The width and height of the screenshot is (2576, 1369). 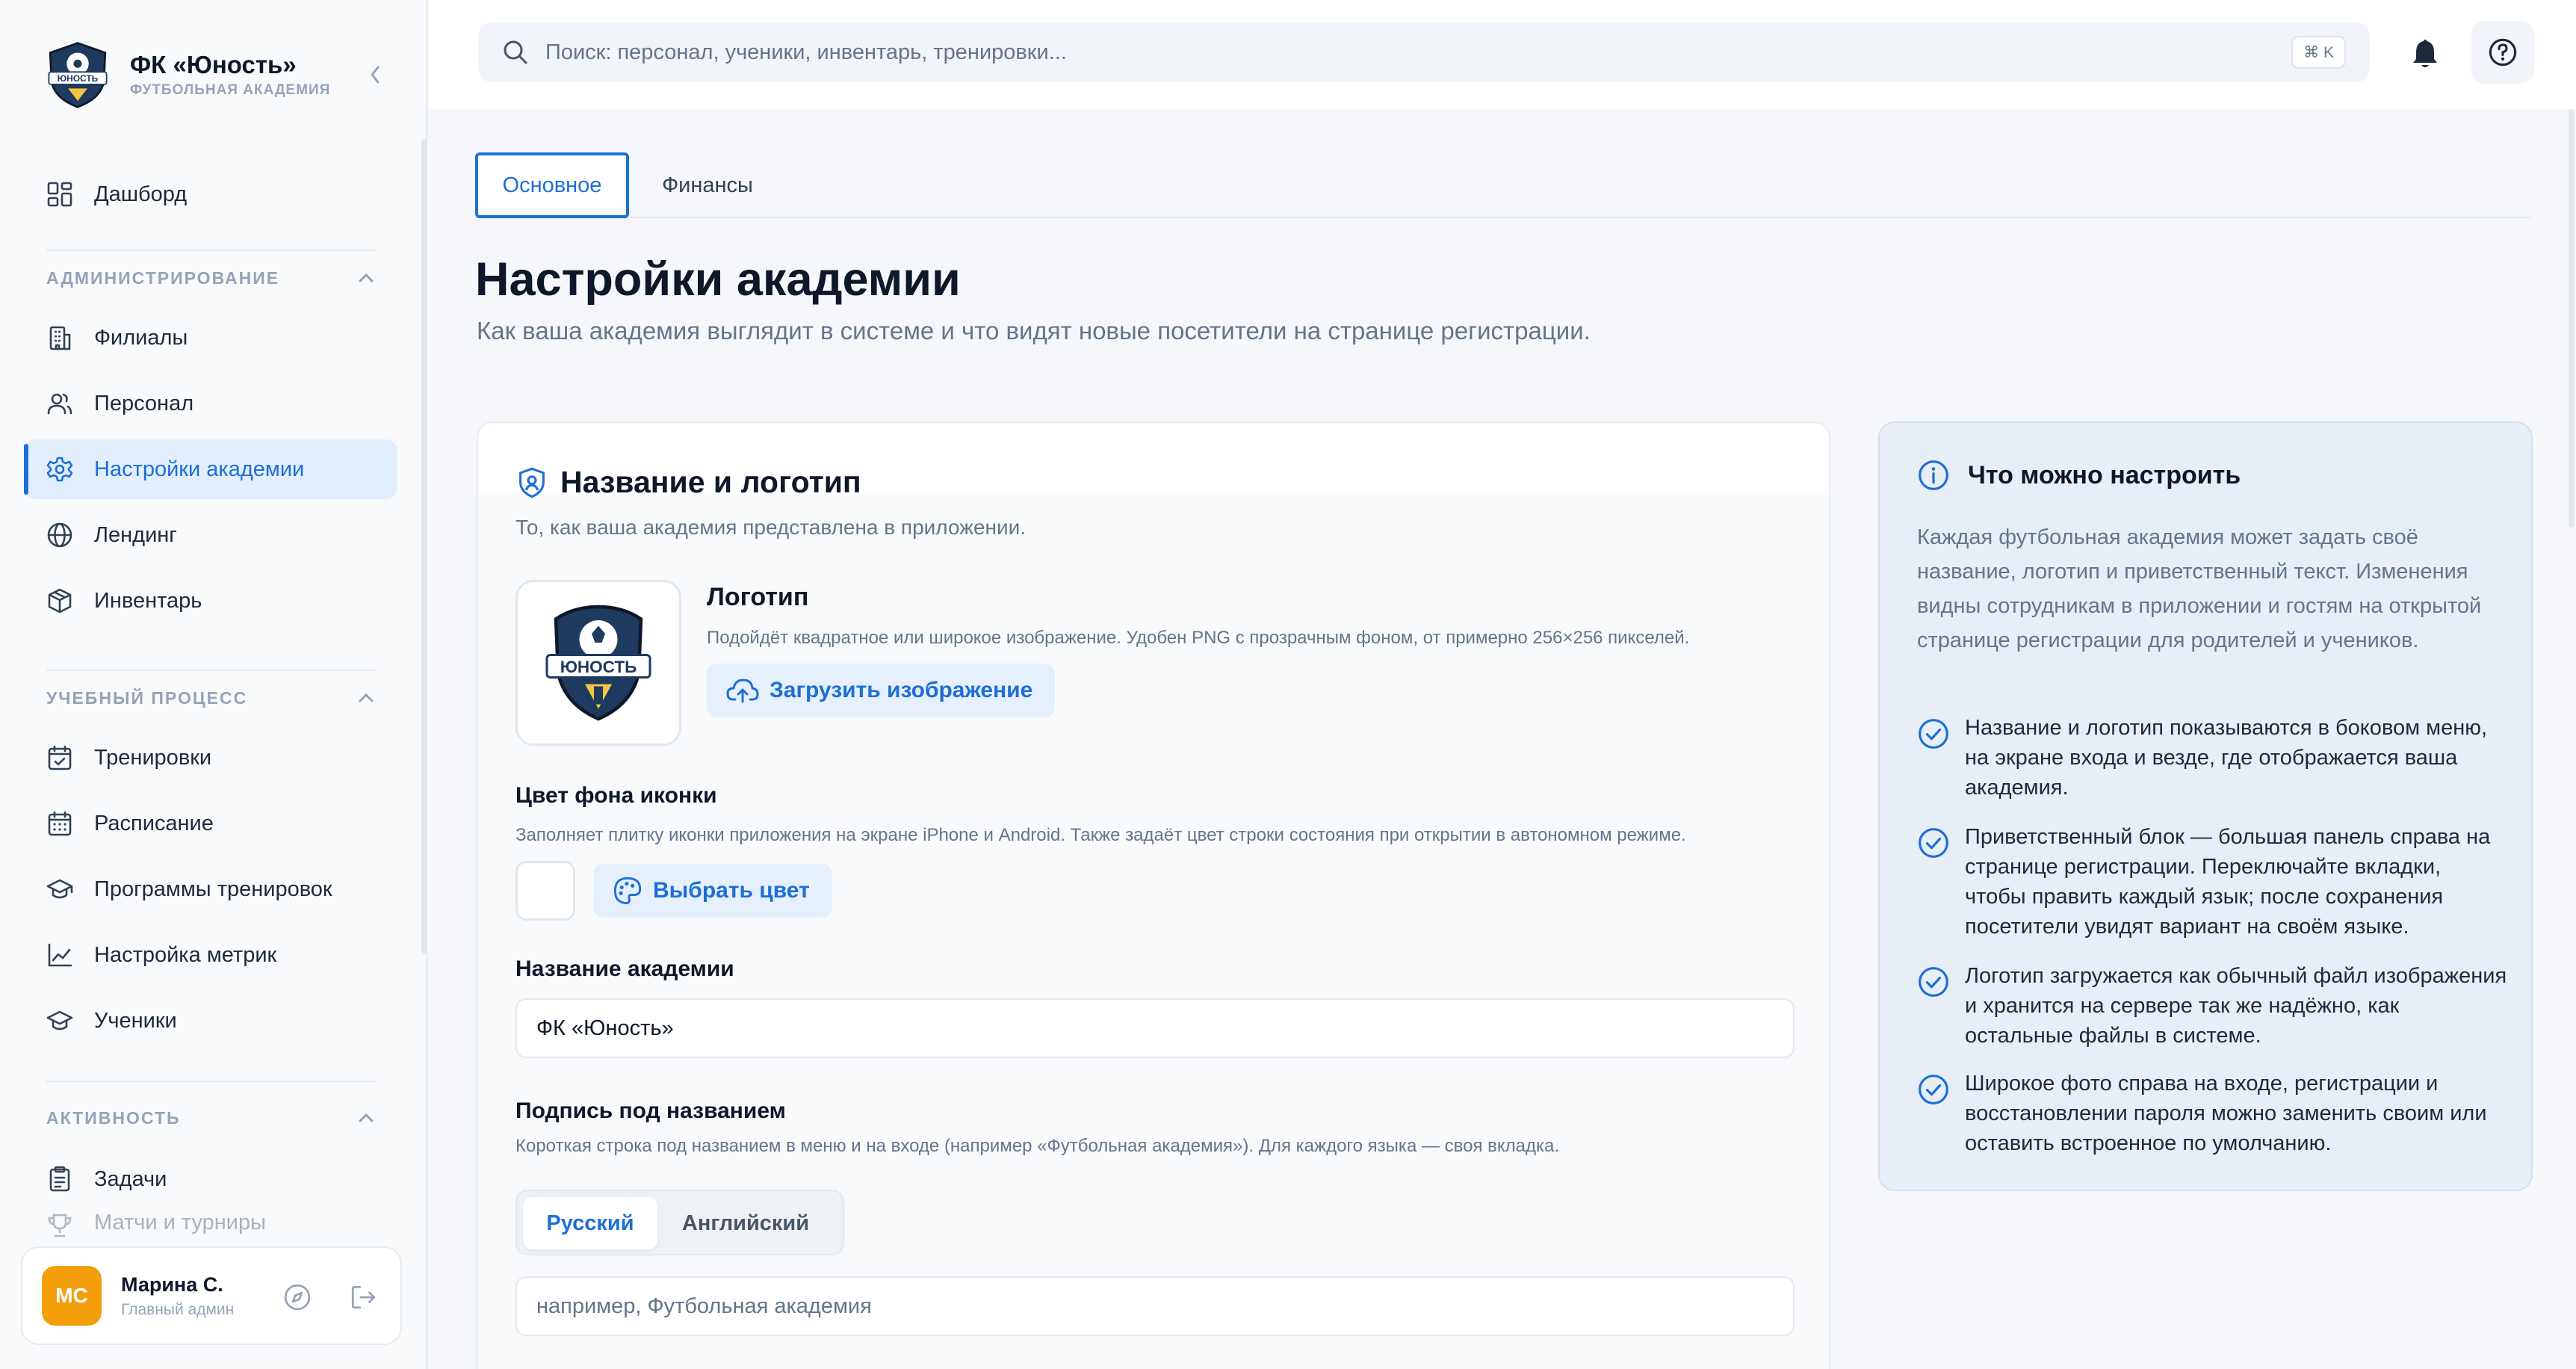 What do you see at coordinates (178, 1309) in the screenshot?
I see `user-role: Главный админ` at bounding box center [178, 1309].